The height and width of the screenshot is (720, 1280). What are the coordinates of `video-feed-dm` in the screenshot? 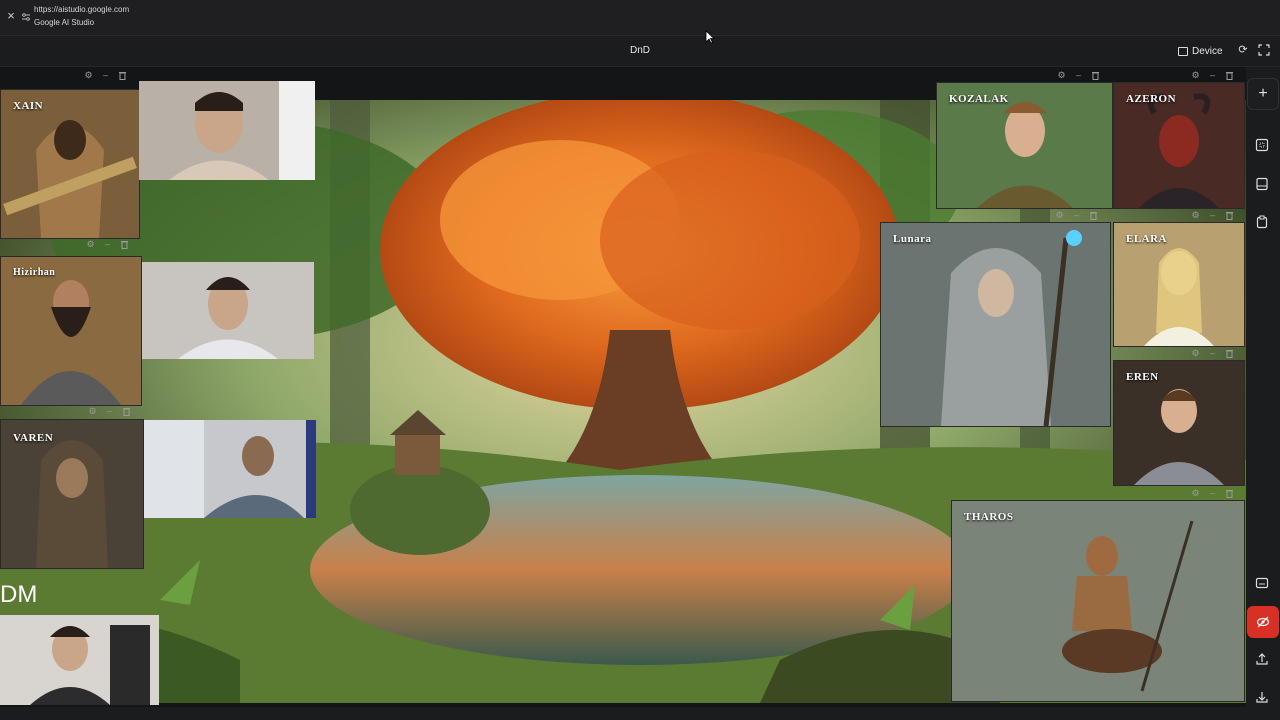 It's located at (79, 660).